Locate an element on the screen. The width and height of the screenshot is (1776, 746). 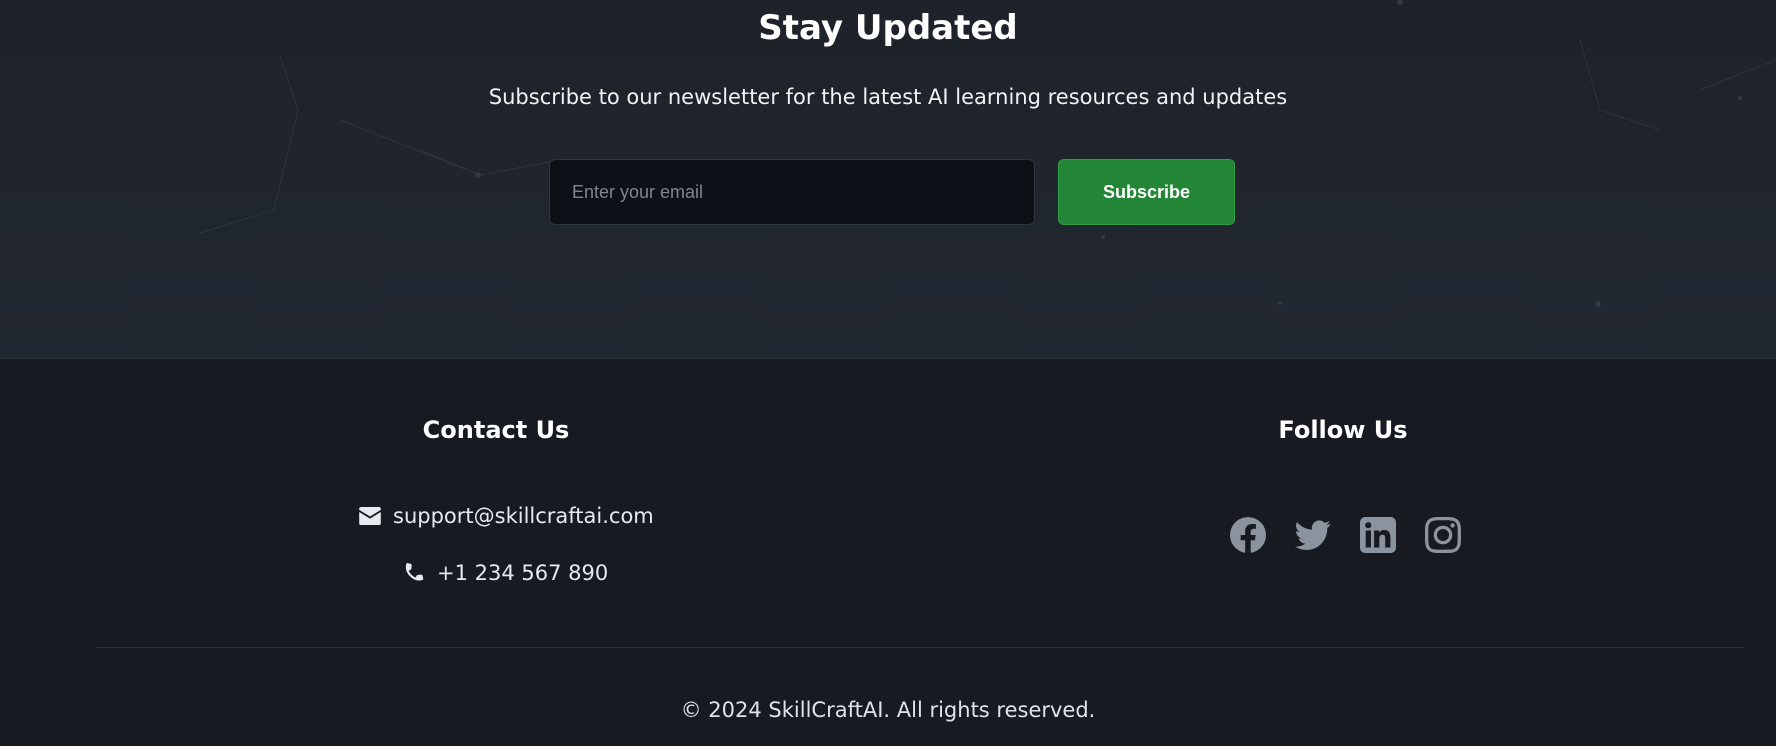
linkedin-icon is located at coordinates (1378, 535).